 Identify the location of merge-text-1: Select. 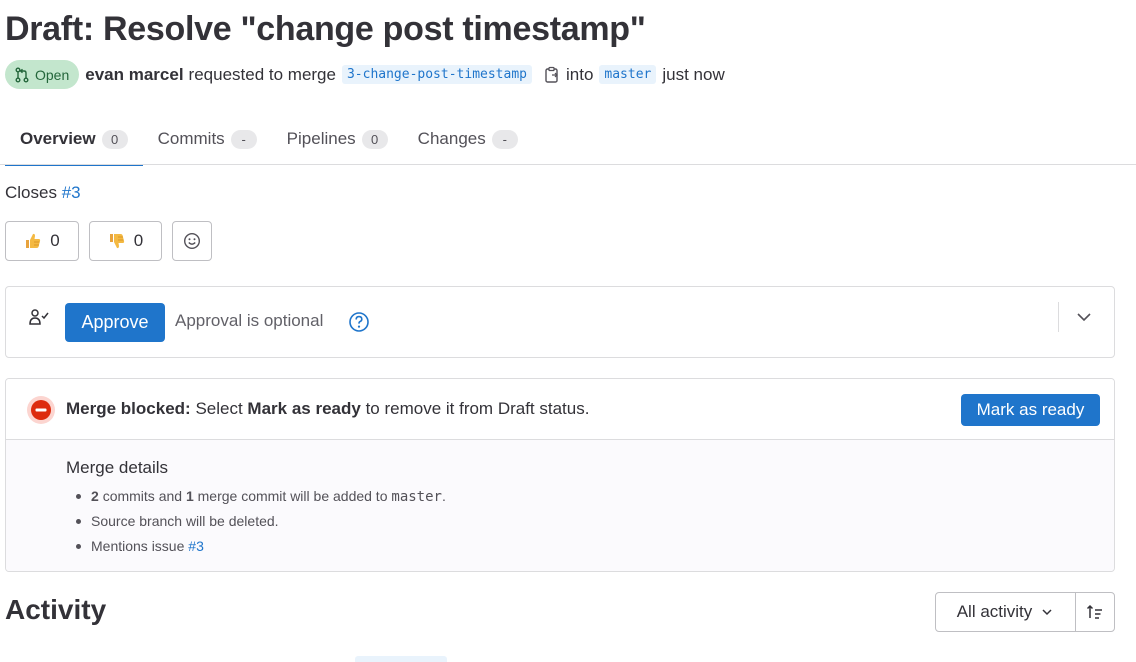
(219, 408).